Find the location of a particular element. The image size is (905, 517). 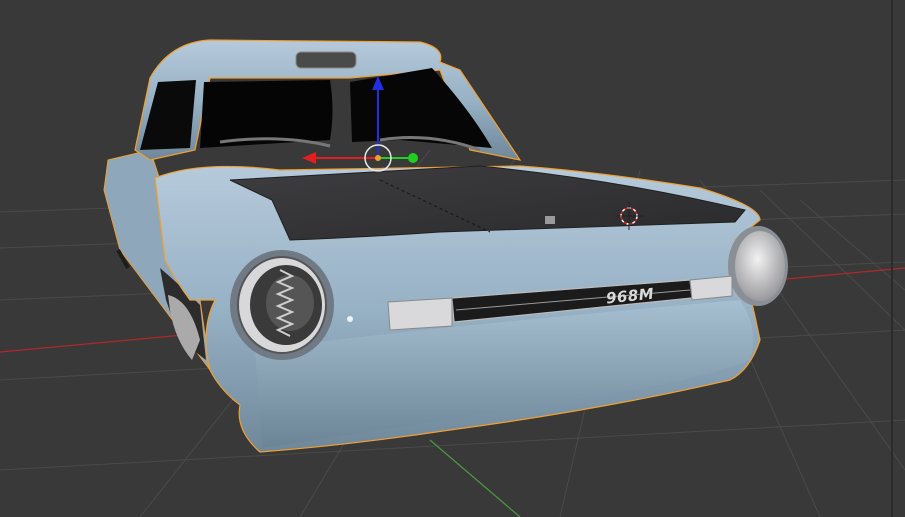

gizmo-x-arrow-icon is located at coordinates (309, 158).